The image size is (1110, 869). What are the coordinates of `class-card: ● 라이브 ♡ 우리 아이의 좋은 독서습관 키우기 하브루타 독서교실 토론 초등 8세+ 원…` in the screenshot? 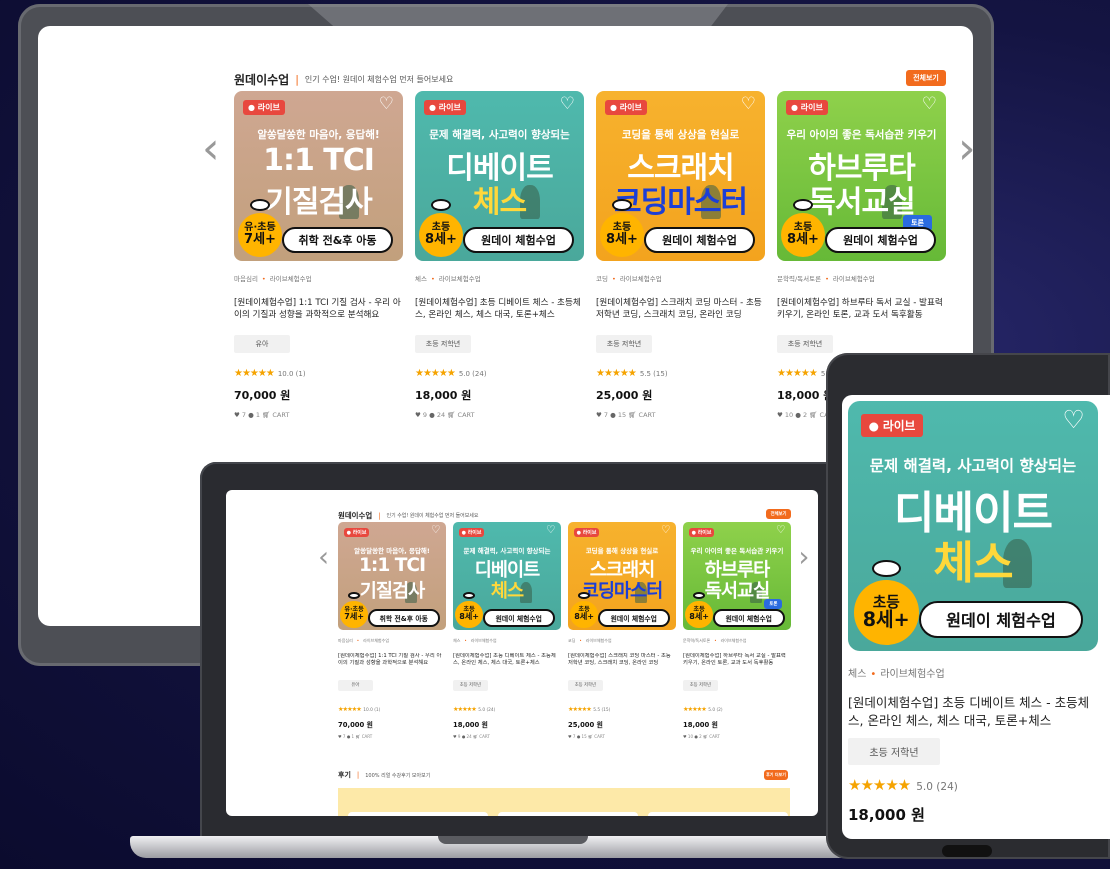 It's located at (737, 630).